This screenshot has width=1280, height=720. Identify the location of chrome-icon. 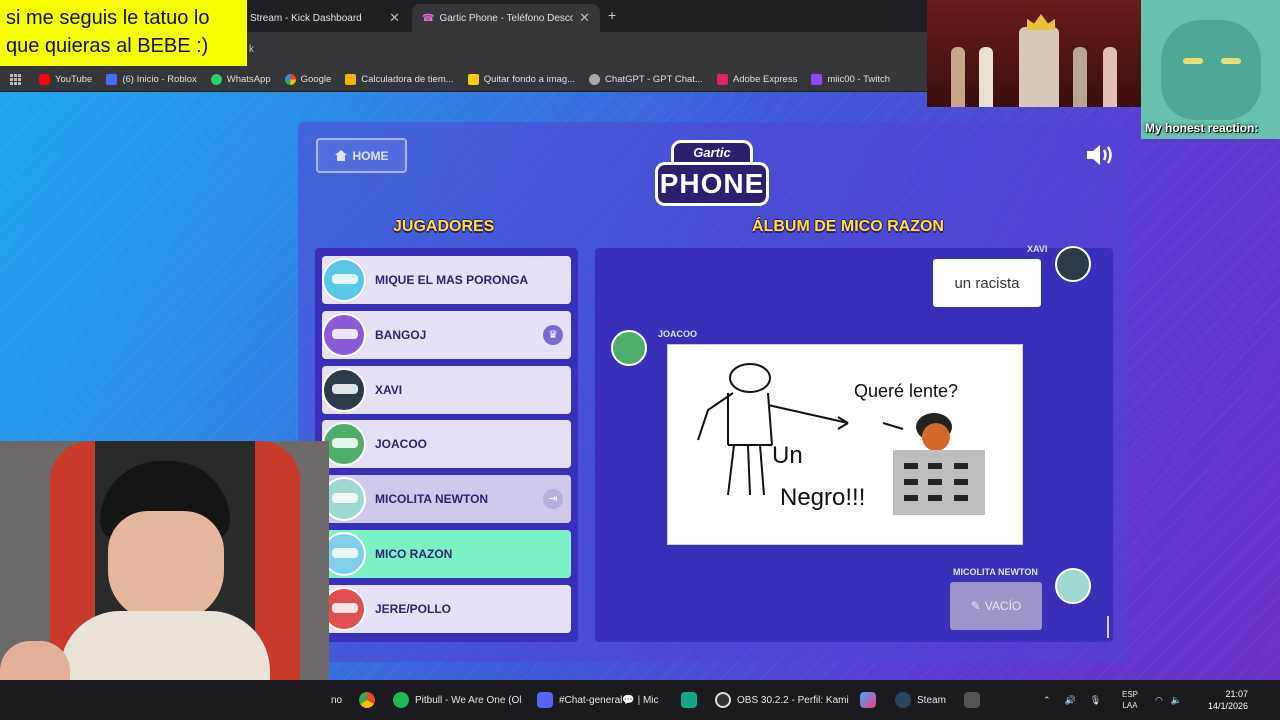
(367, 700).